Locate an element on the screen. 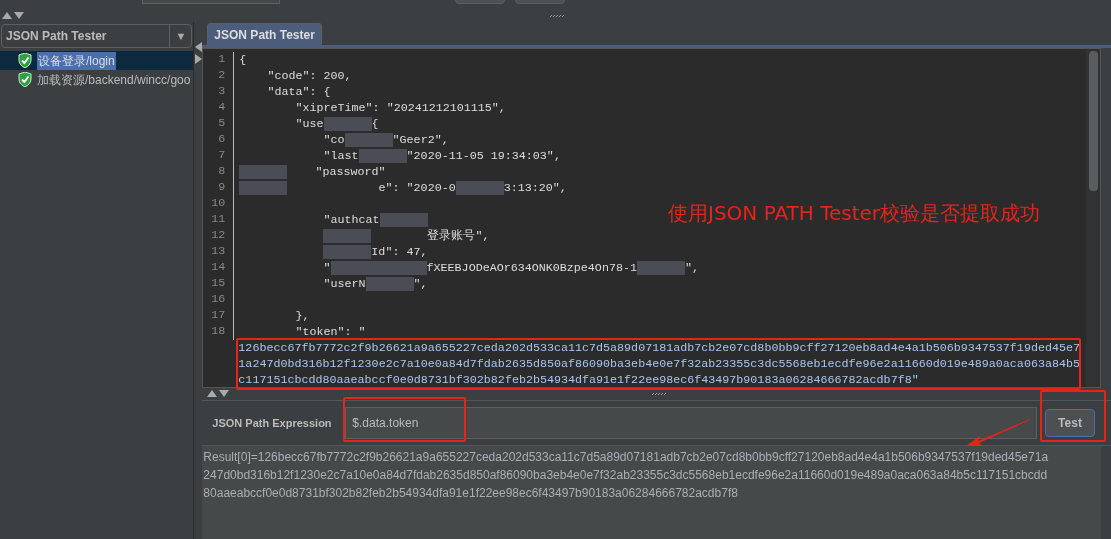 The image size is (1111, 539). dropdown: JSON Path Tester ▼ is located at coordinates (97, 36).